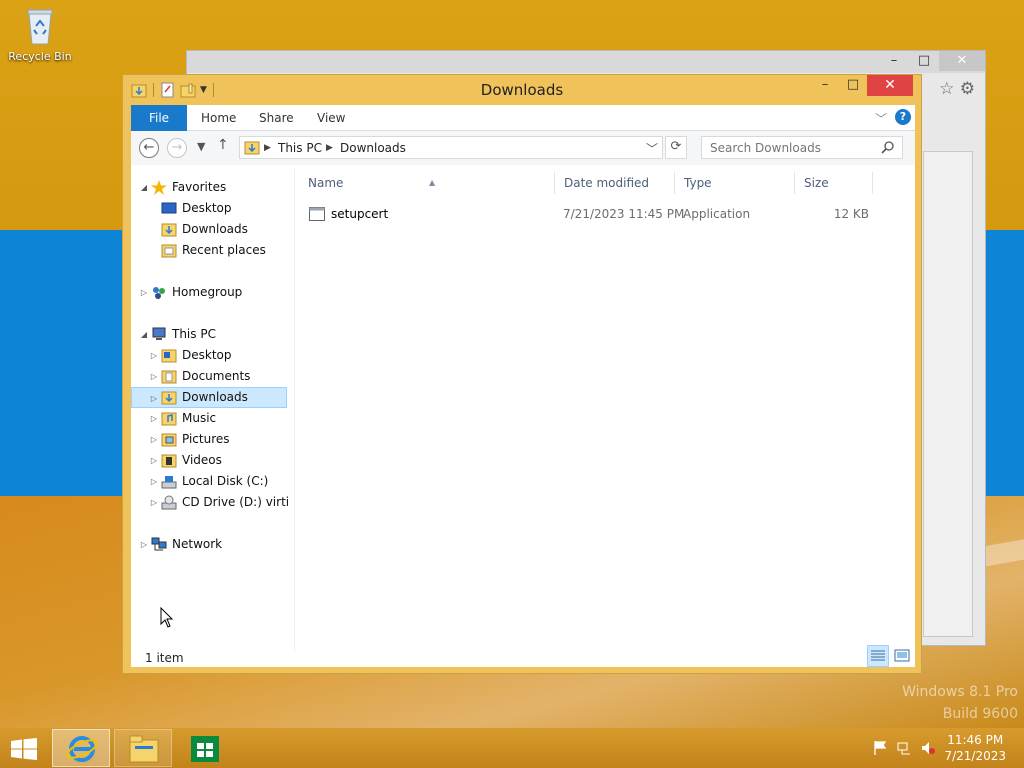 This screenshot has height=768, width=1024. Describe the element at coordinates (294, 410) in the screenshot. I see `pane-splitter` at that location.